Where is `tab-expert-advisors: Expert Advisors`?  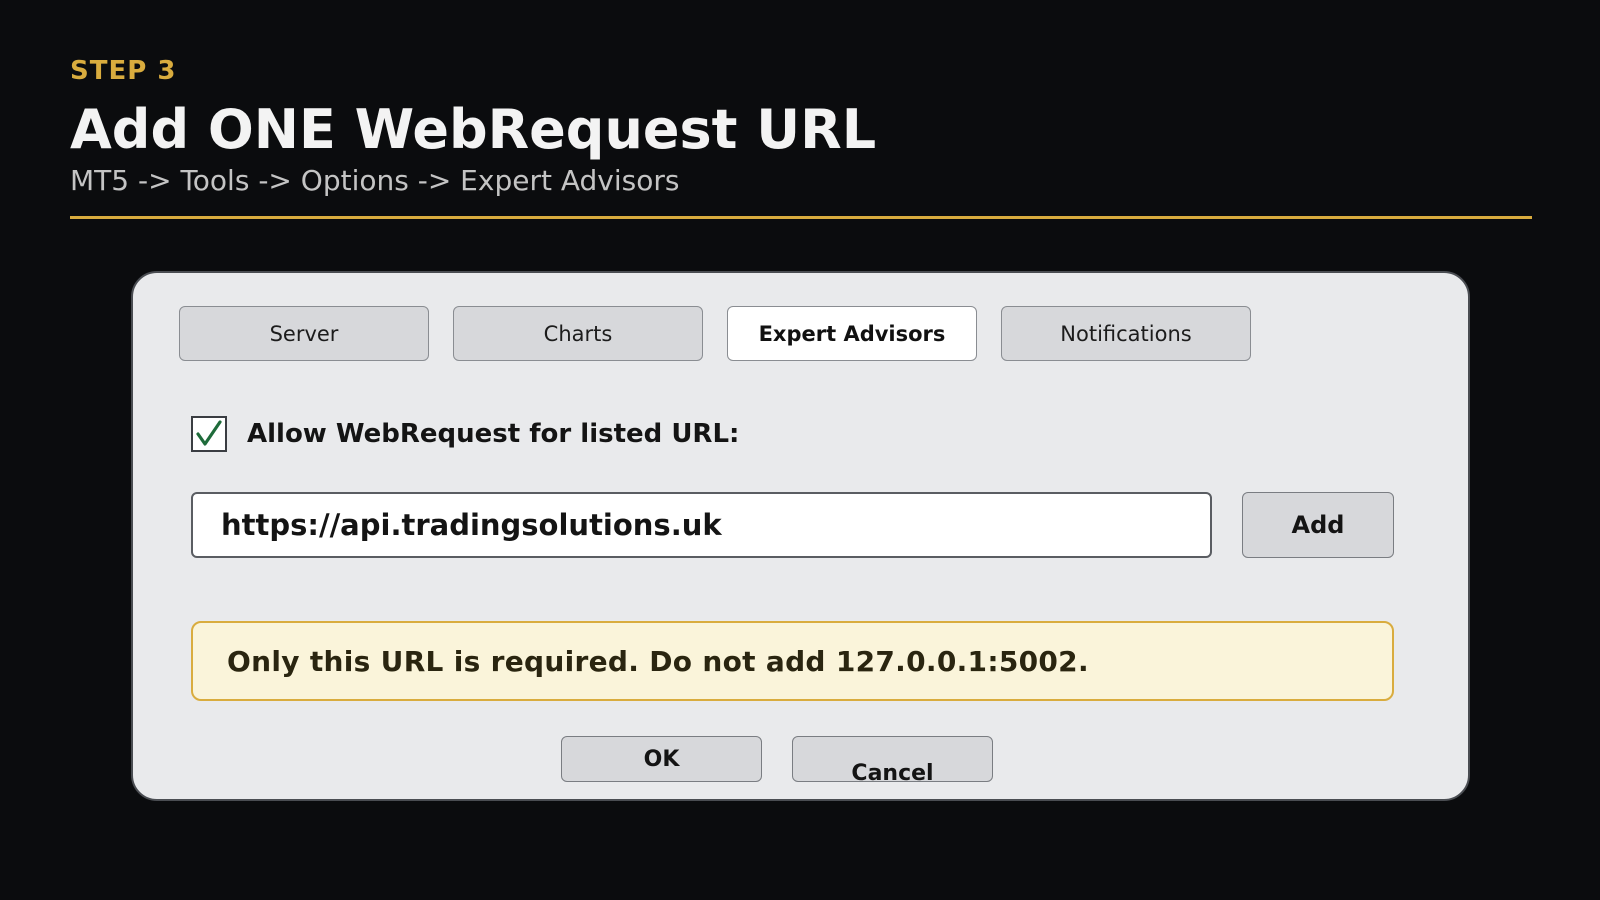 tab-expert-advisors: Expert Advisors is located at coordinates (852, 333).